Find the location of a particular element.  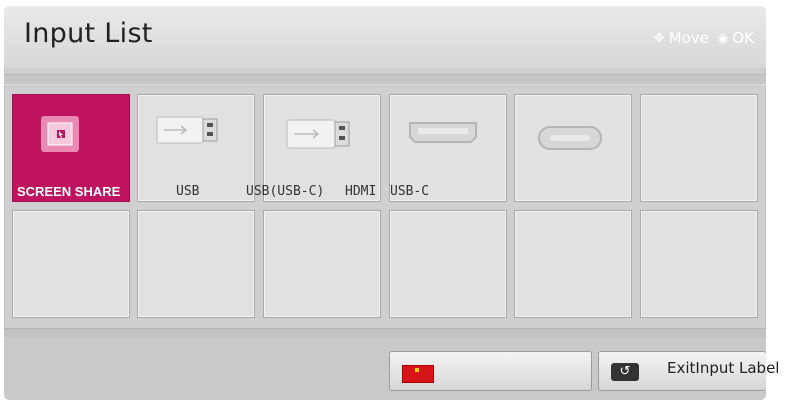

red-button-icon is located at coordinates (418, 374).